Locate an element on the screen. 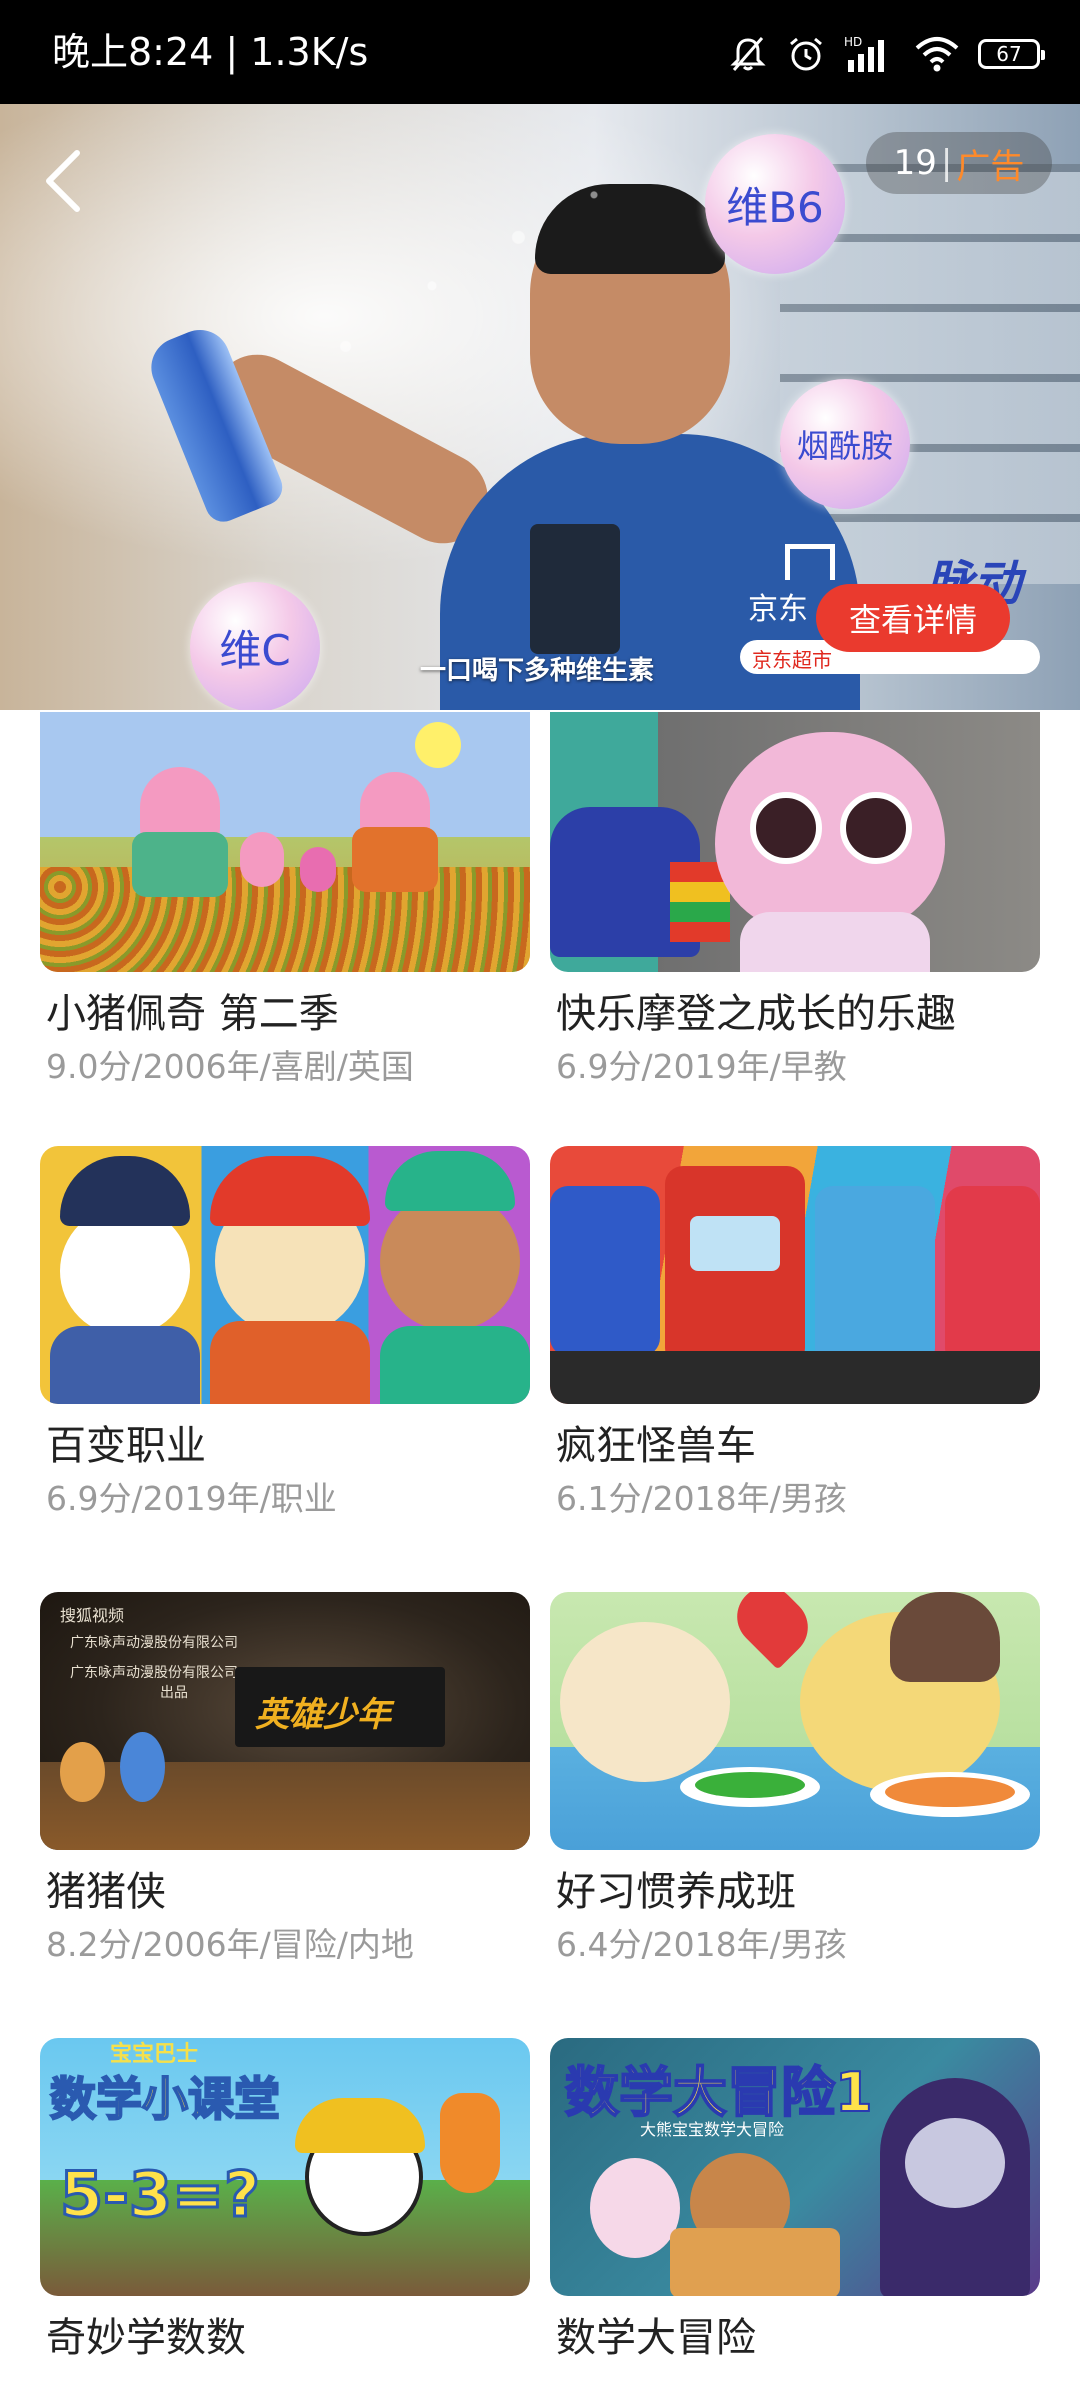 The width and height of the screenshot is (1080, 2400). niacinamide-bubble: 烟酰胺 is located at coordinates (845, 444).